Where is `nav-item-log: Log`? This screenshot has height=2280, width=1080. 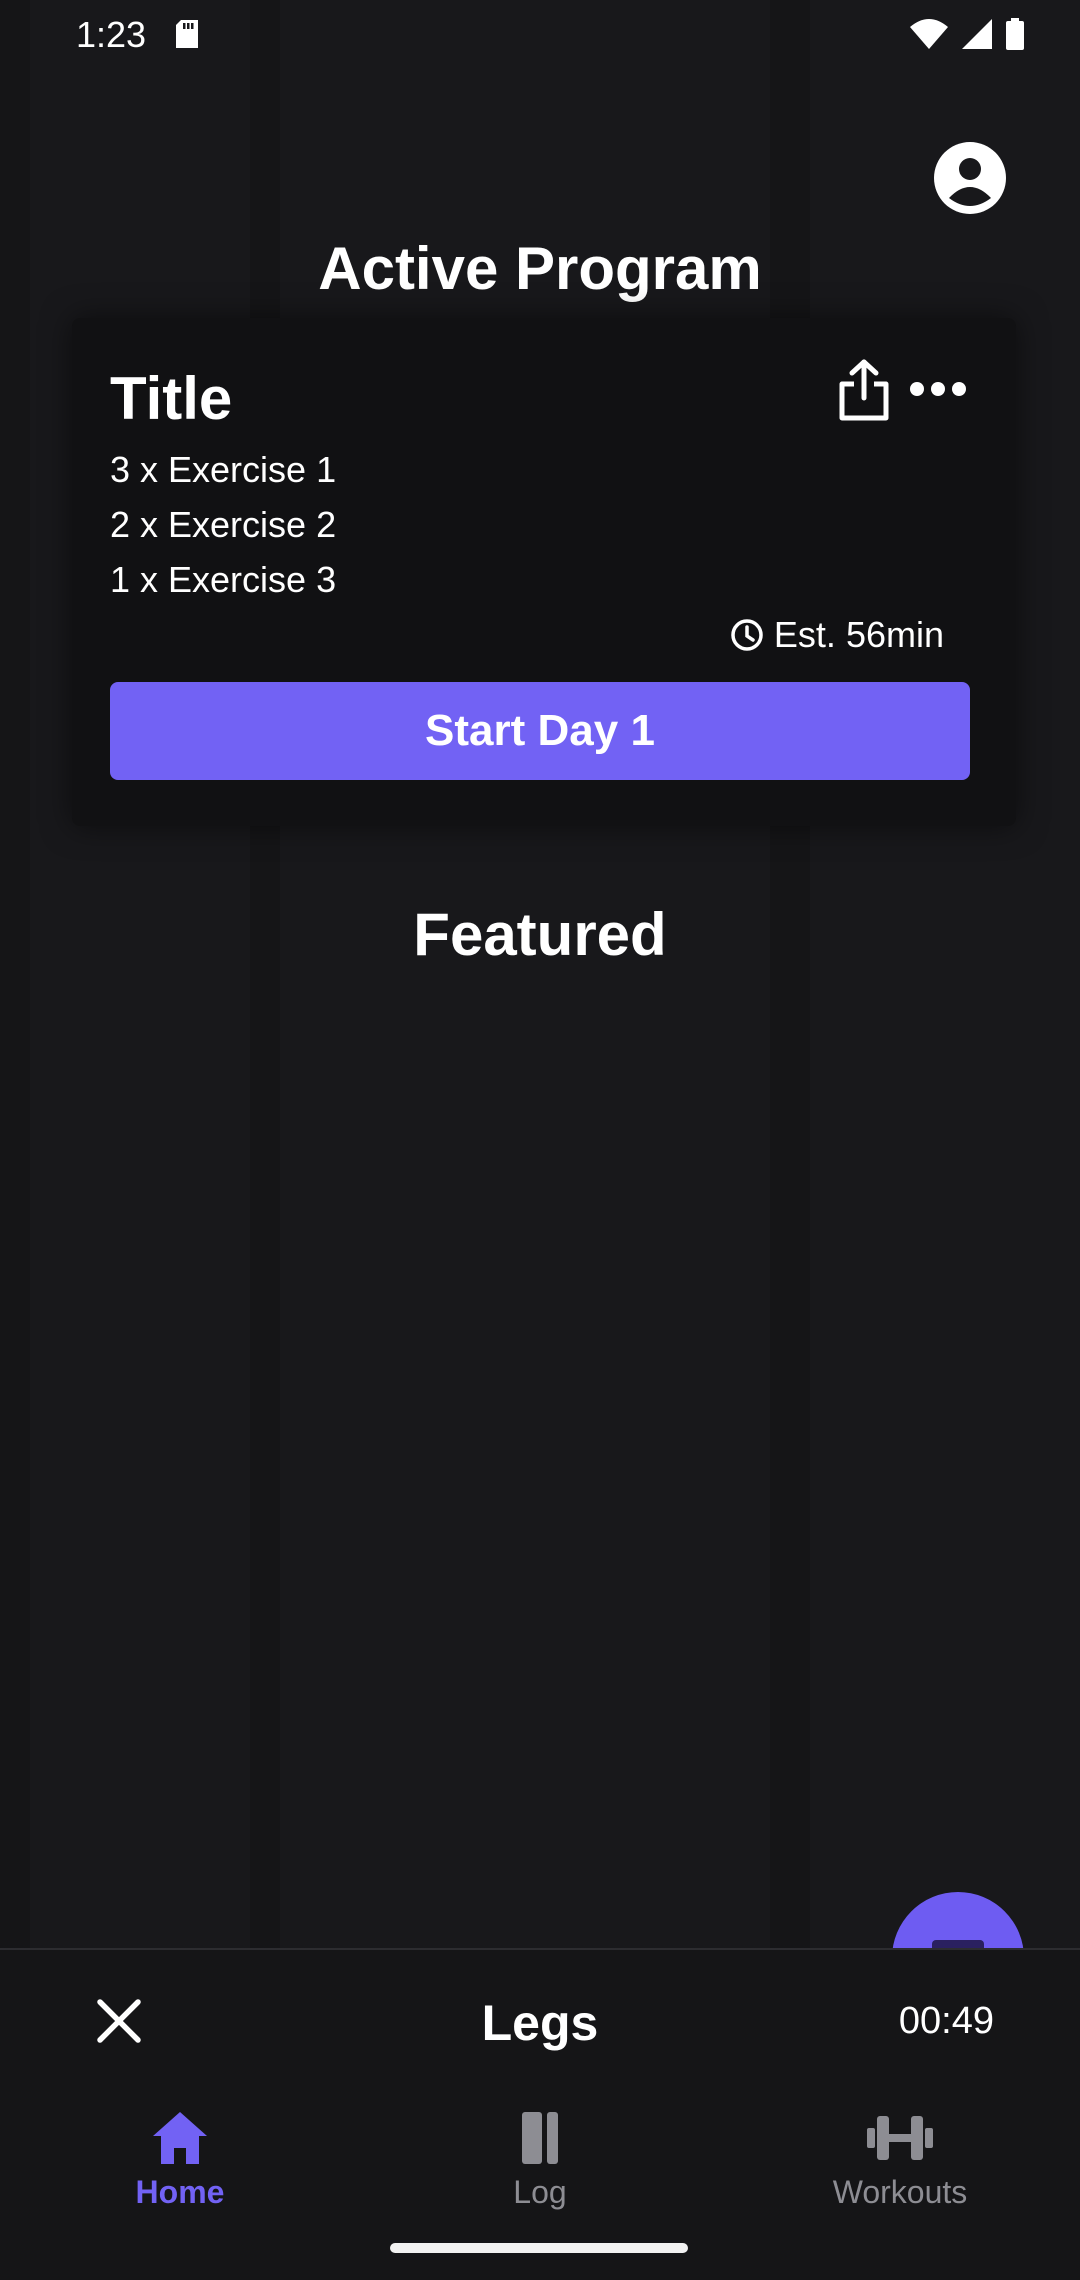 nav-item-log: Log is located at coordinates (540, 2173).